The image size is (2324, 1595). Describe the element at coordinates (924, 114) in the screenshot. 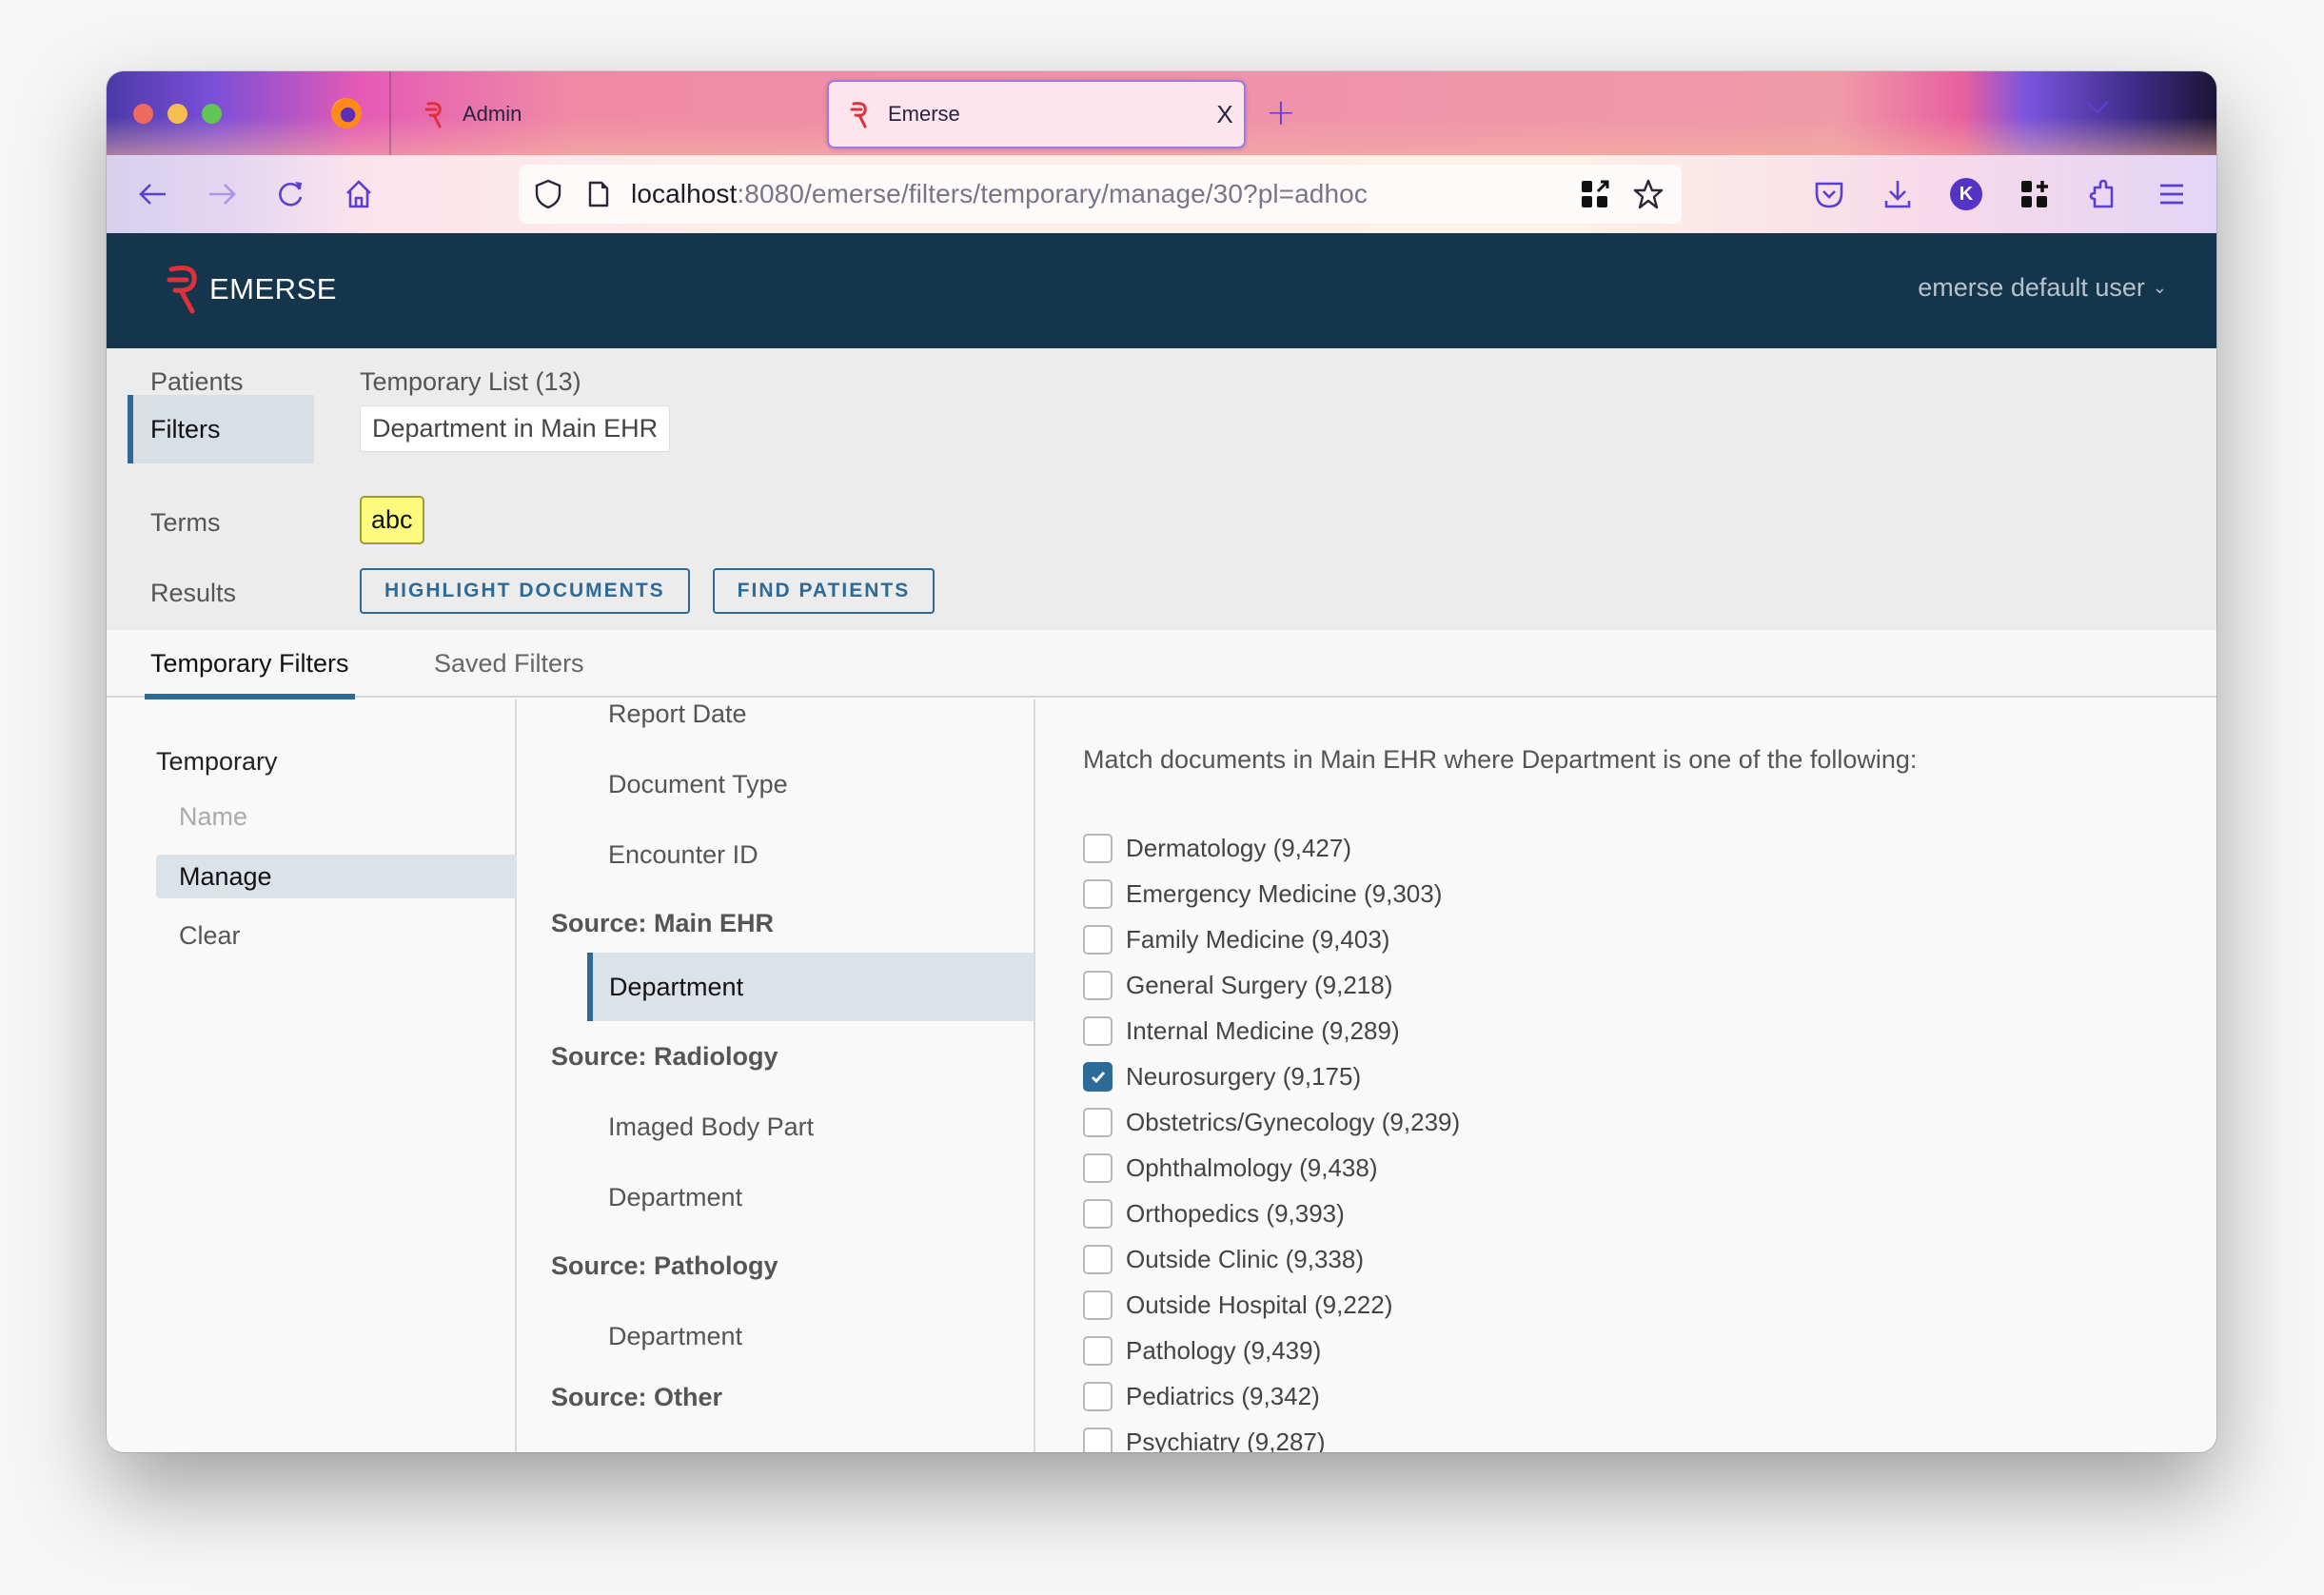

I see `tab-title: Emerse` at that location.